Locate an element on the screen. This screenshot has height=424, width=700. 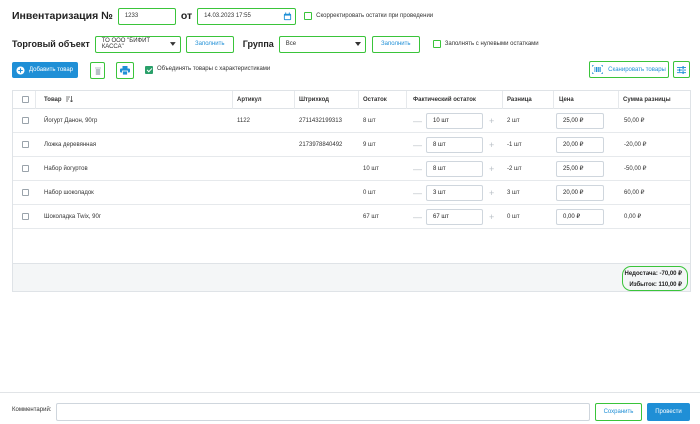
scan-products-label: Сканировать товары is located at coordinates (637, 69).